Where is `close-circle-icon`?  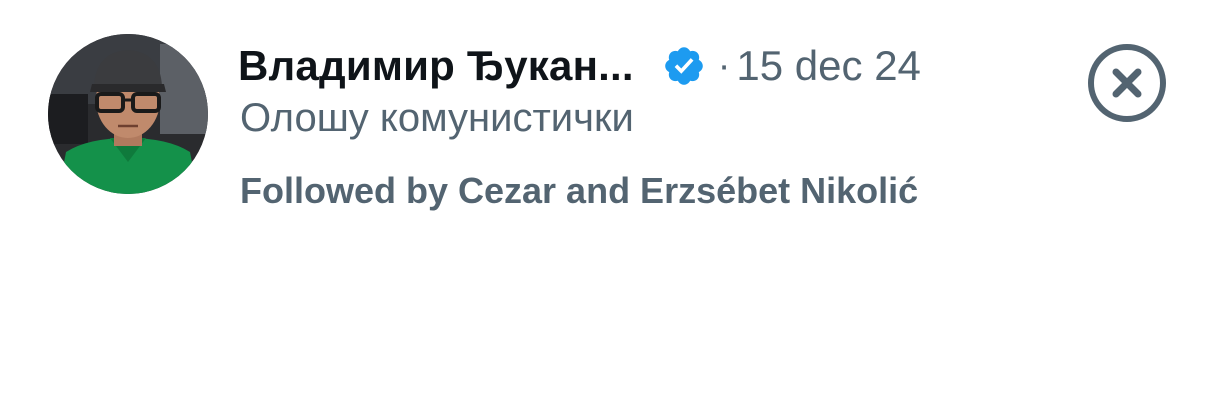 close-circle-icon is located at coordinates (1127, 83).